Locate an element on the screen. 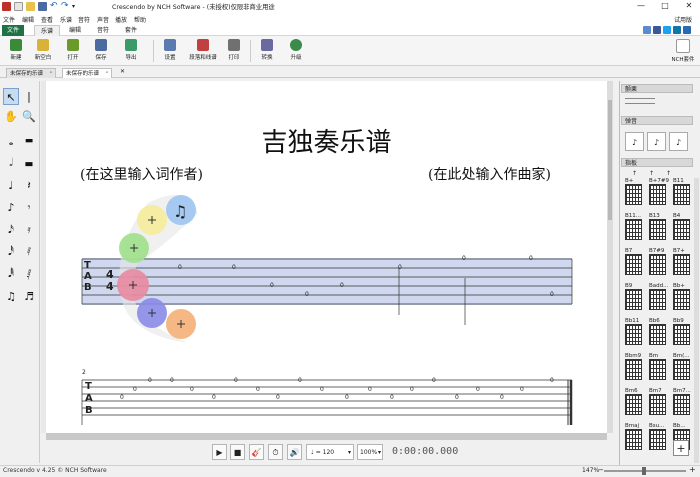  menu-view: 查看 is located at coordinates (47, 19).